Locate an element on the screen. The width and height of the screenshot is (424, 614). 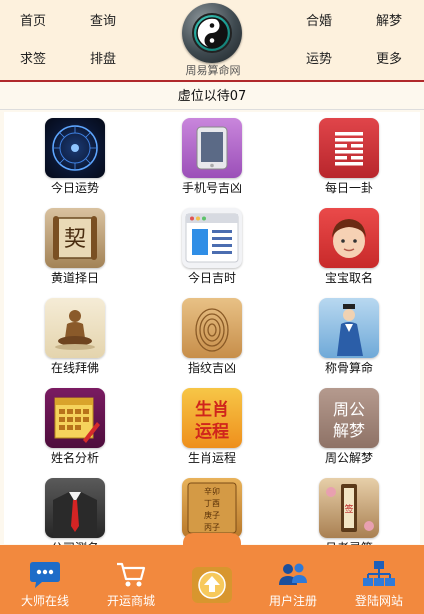
hexagram-icon is located at coordinates (349, 148).